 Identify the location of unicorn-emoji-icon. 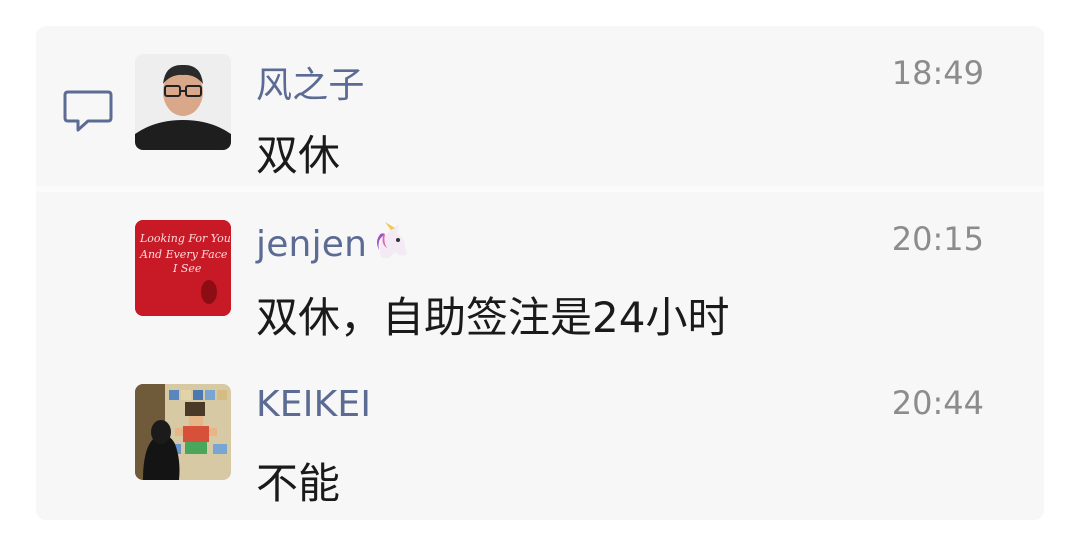
(392, 240).